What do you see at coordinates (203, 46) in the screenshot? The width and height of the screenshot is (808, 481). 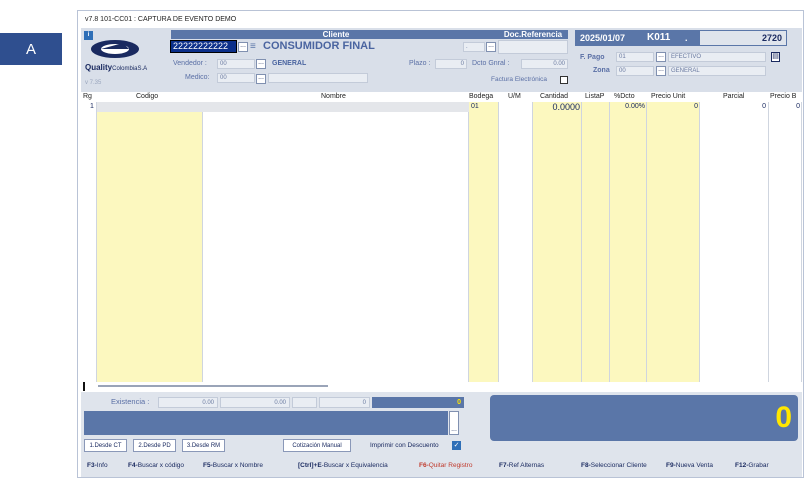 I see `cliente-id-input: 22222222222` at bounding box center [203, 46].